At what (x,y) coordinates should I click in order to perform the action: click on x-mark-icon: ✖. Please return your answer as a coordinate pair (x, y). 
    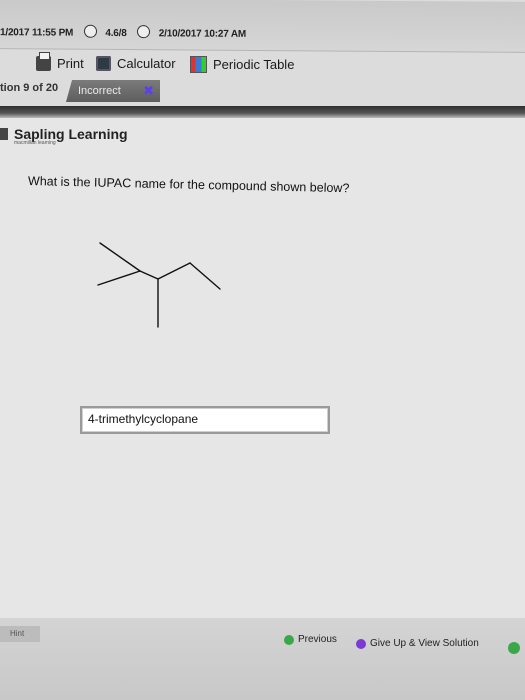
    Looking at the image, I should click on (148, 90).